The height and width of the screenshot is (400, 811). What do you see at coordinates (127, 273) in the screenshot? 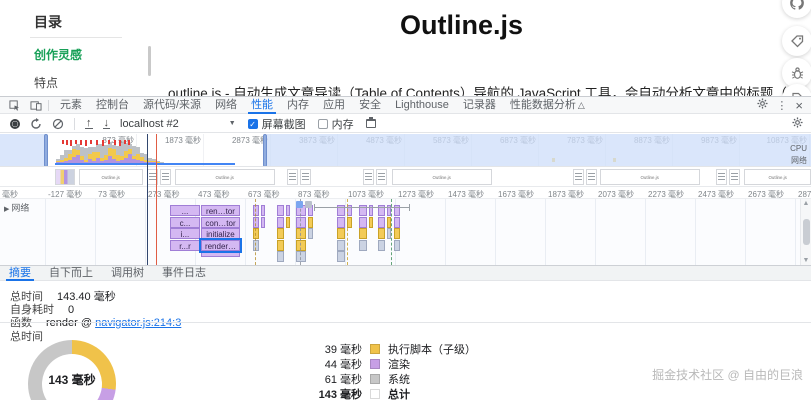
I see `details-tab-调用树: 调用树` at bounding box center [127, 273].